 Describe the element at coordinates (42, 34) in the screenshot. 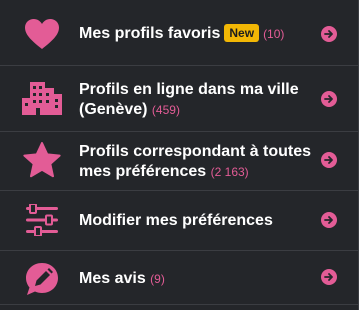

I see `heart-icon` at that location.